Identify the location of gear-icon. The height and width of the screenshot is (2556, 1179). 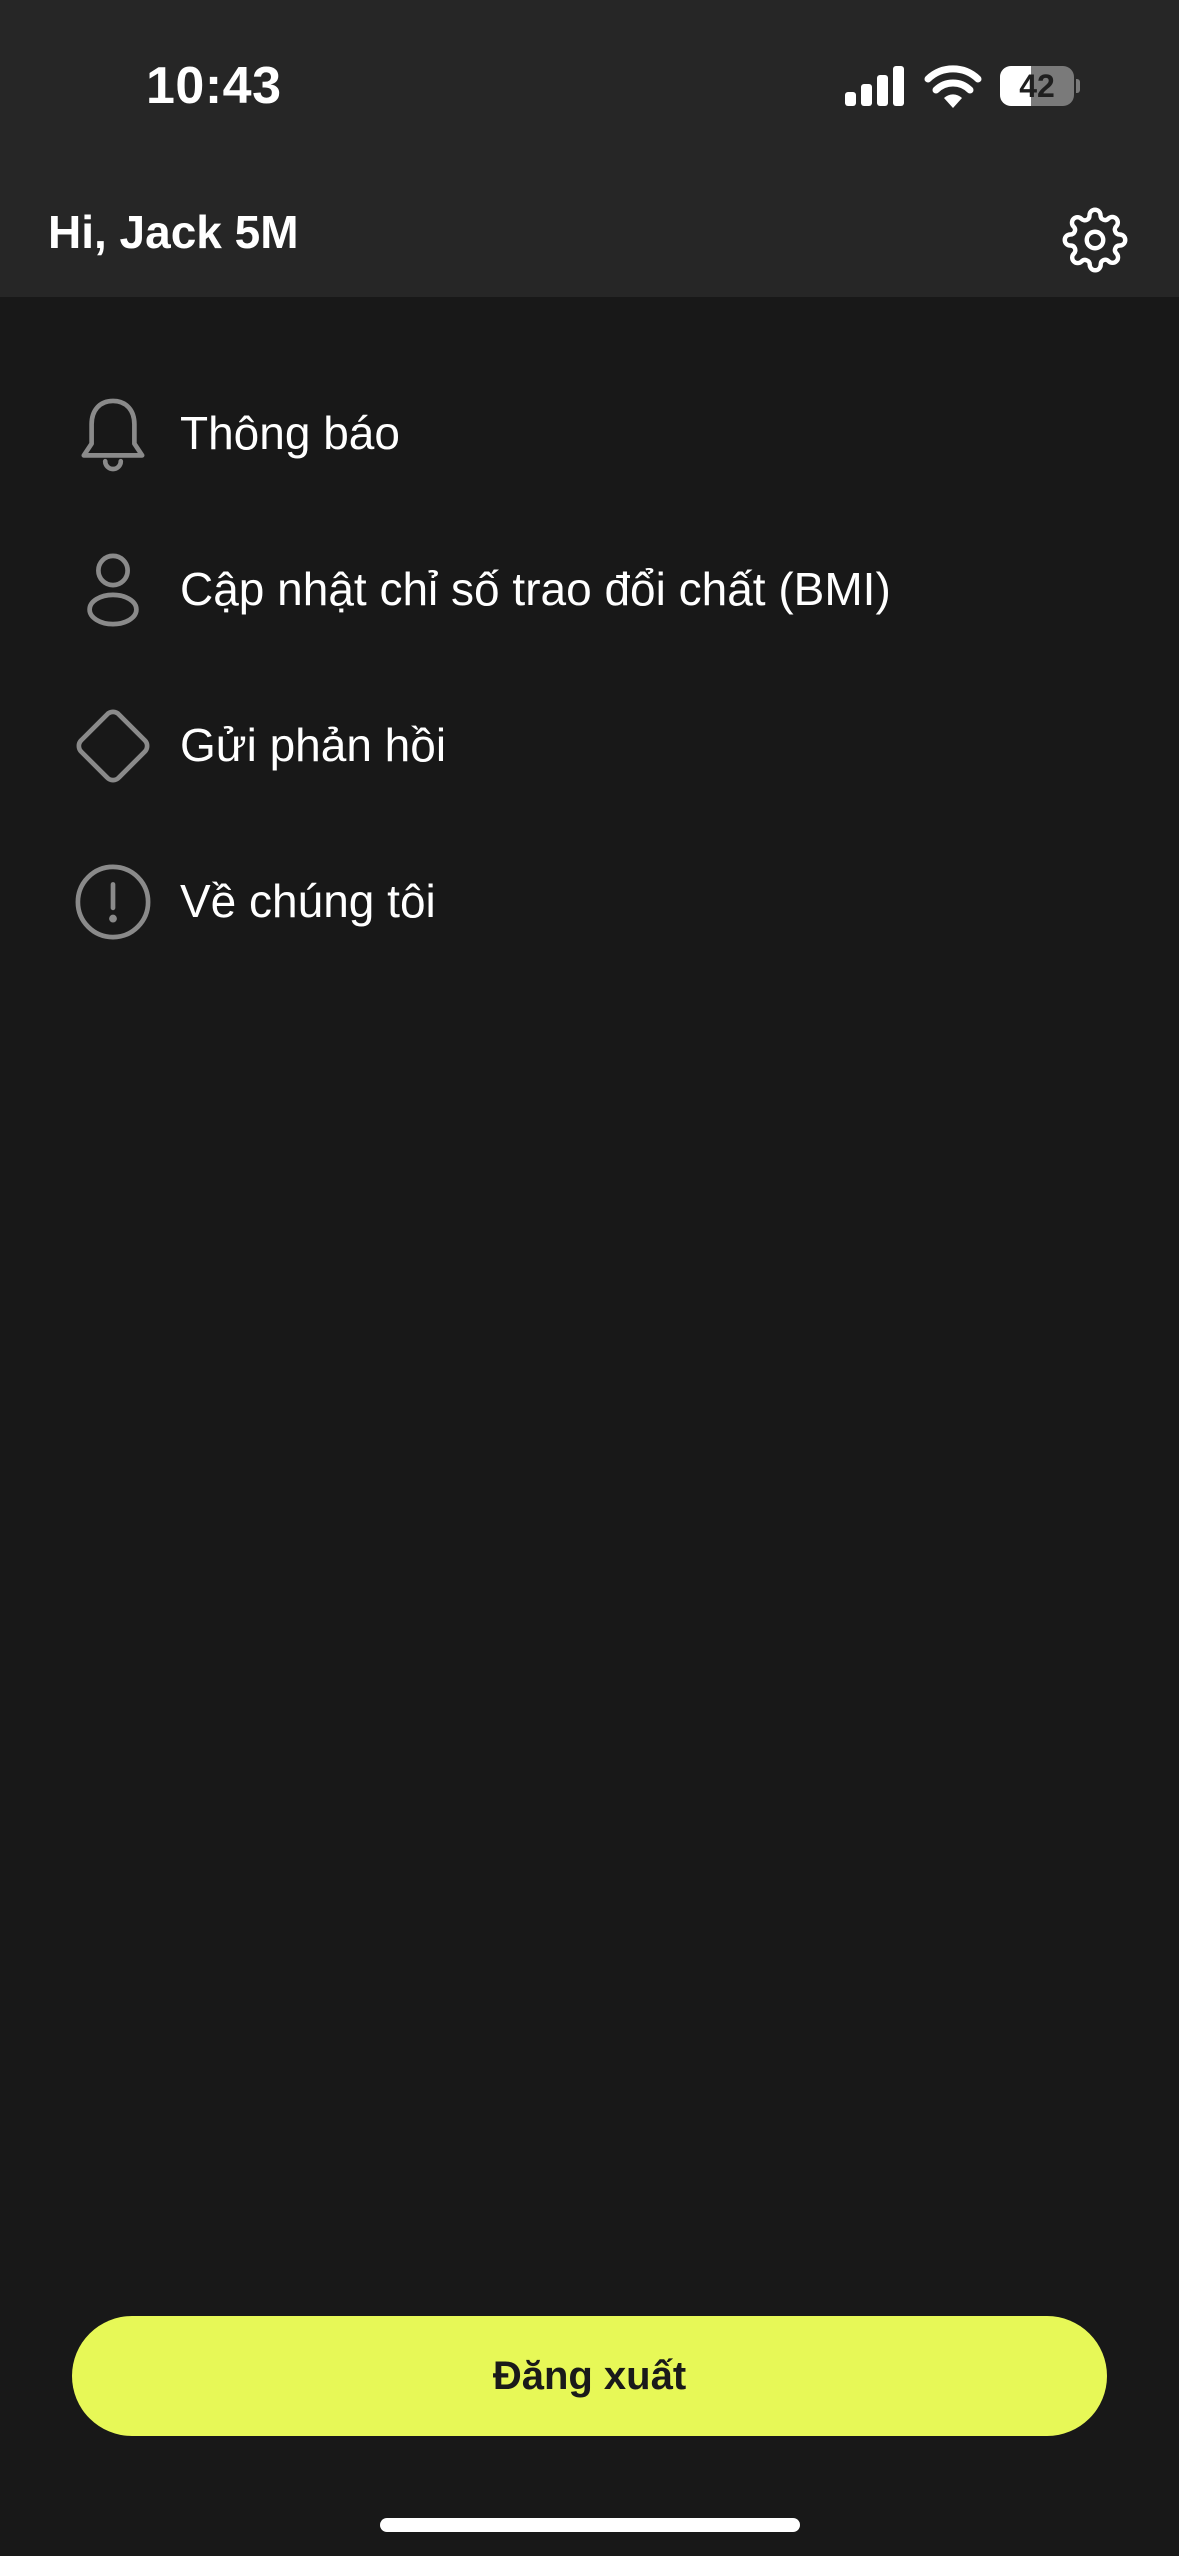
(1095, 240).